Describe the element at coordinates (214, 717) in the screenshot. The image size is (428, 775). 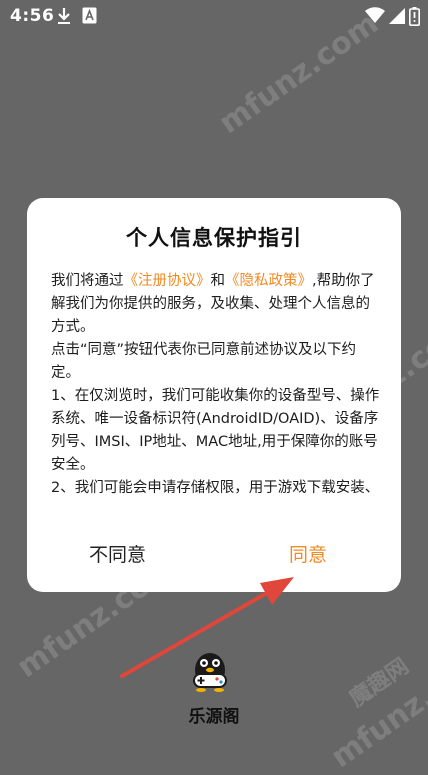
I see `app-name: 乐源阁` at that location.